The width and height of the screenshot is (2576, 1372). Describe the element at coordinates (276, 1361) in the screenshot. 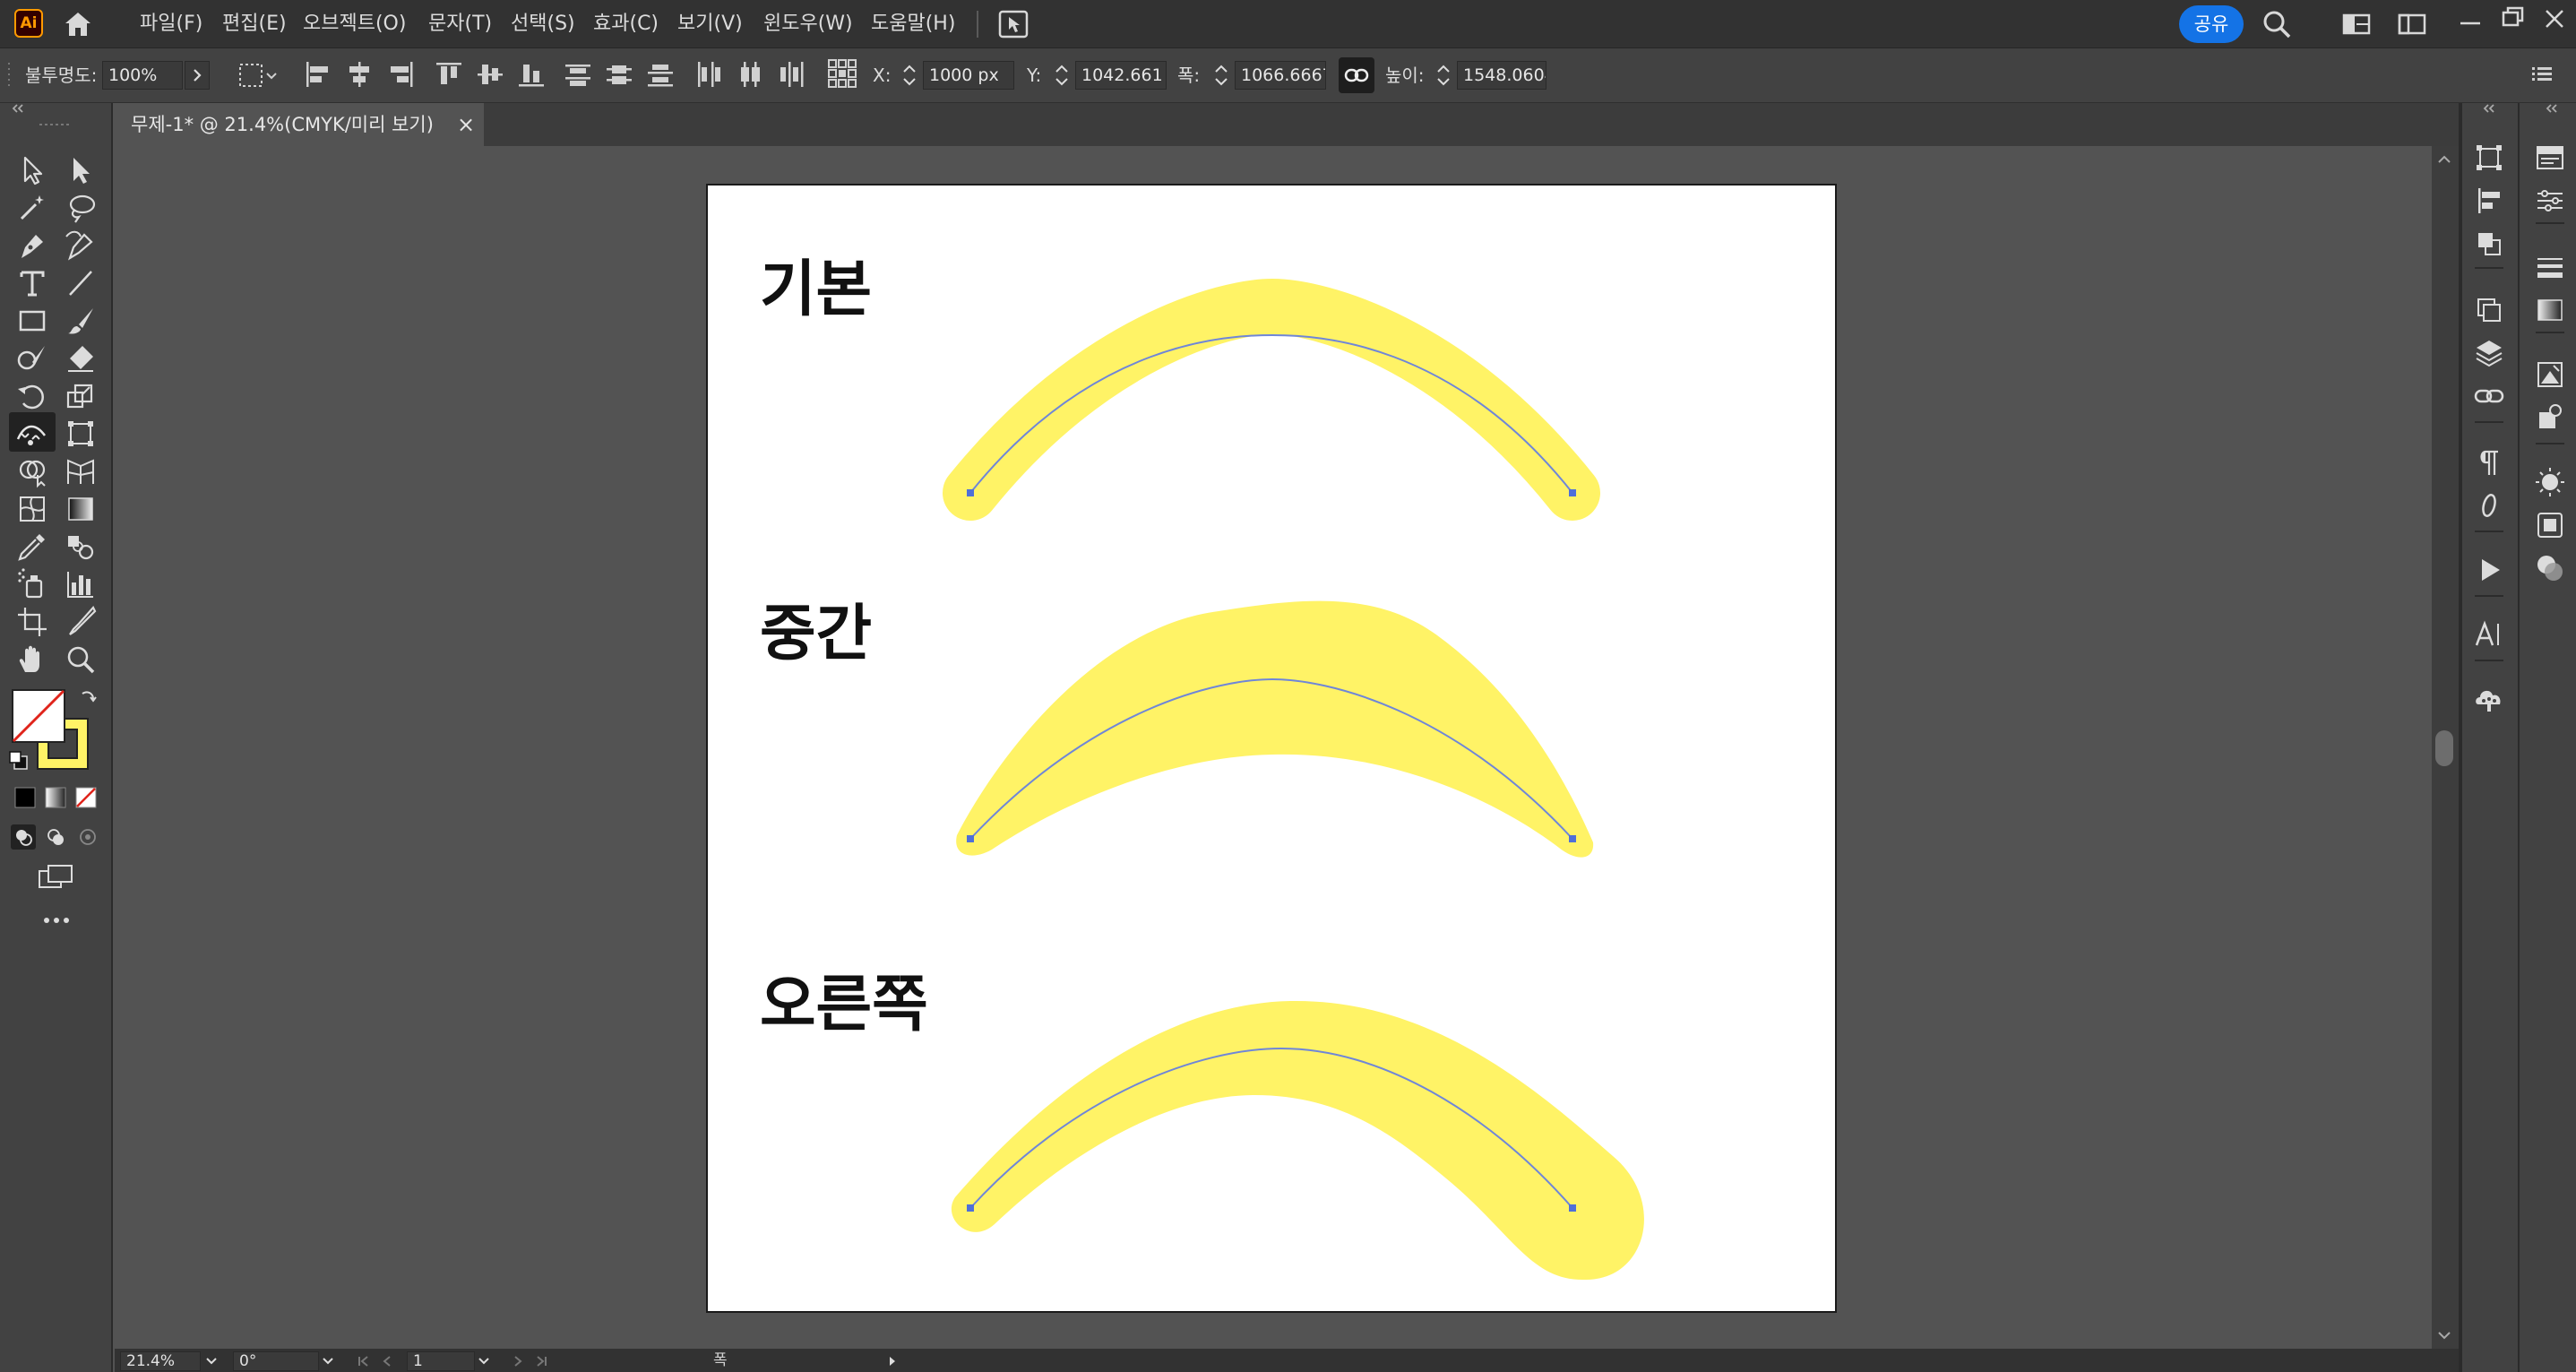

I see `rotation-field: 0°` at that location.